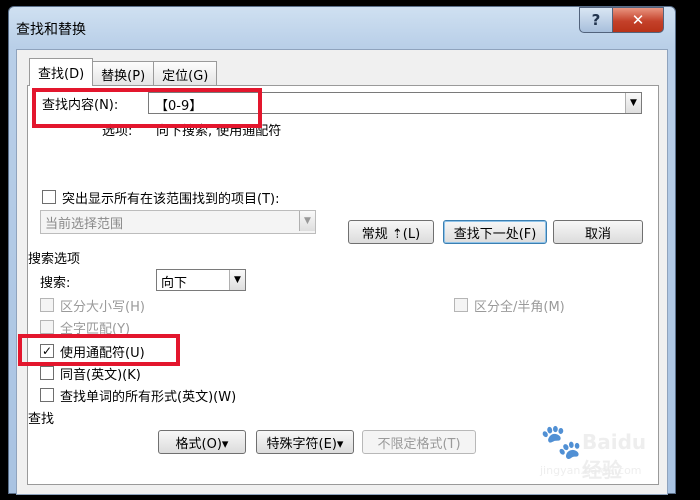 This screenshot has width=700, height=500. Describe the element at coordinates (41, 419) in the screenshot. I see `find-section-label: 查找` at that location.